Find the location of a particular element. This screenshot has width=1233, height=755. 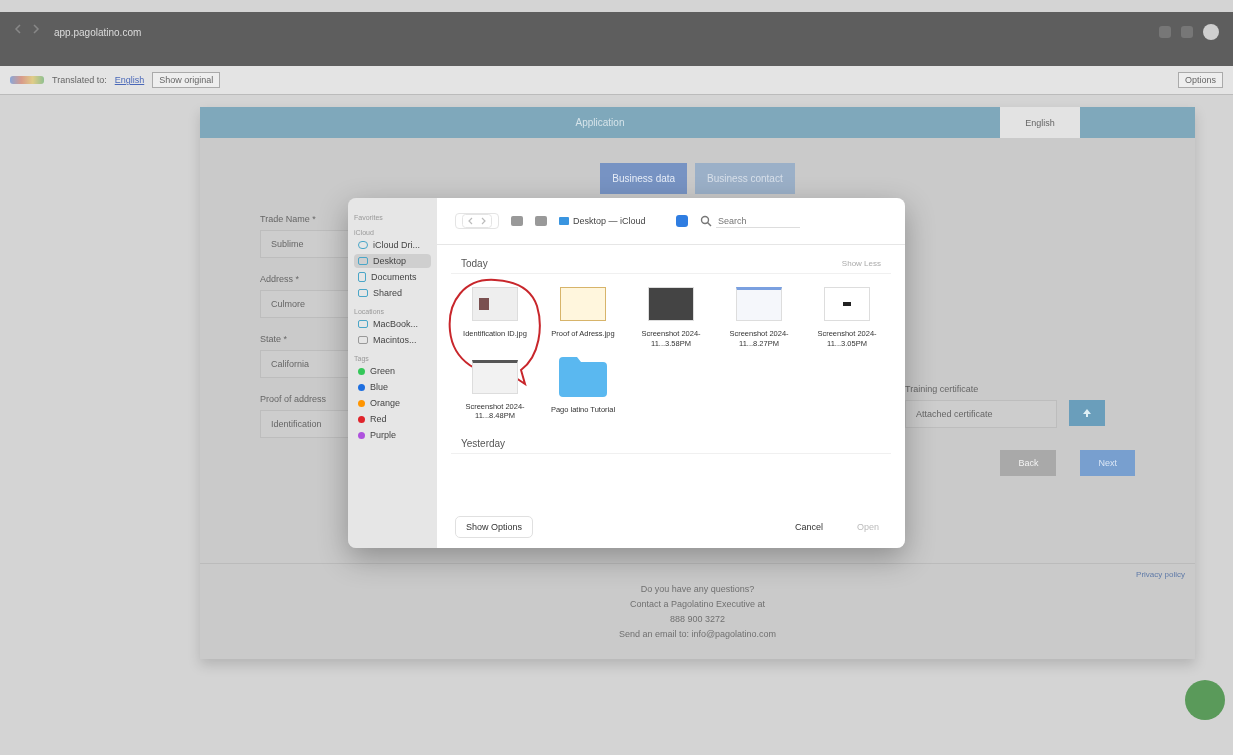

sidebar-item: Green is located at coordinates (392, 371).